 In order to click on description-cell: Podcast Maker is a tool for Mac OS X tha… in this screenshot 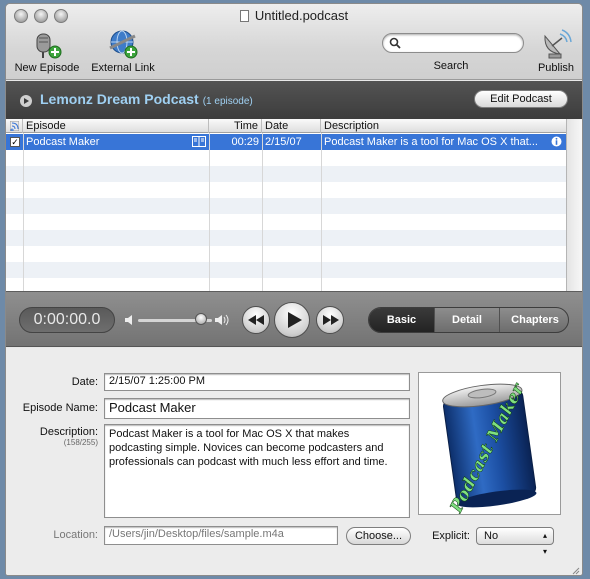, I will do `click(431, 142)`.